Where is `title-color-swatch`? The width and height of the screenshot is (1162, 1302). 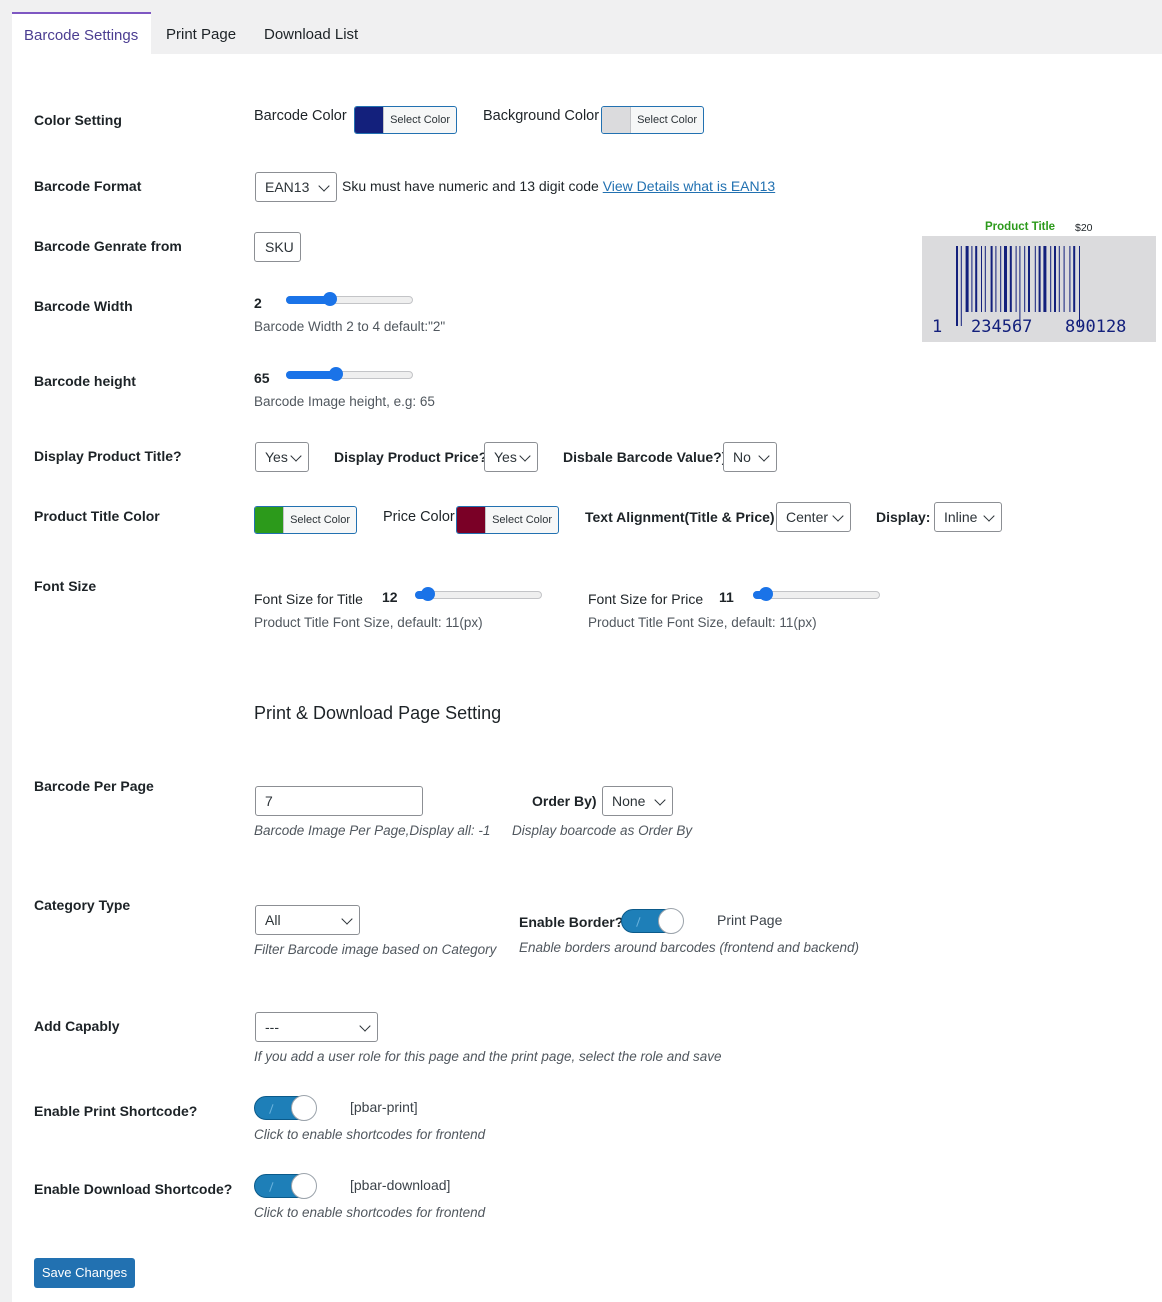
title-color-swatch is located at coordinates (270, 520).